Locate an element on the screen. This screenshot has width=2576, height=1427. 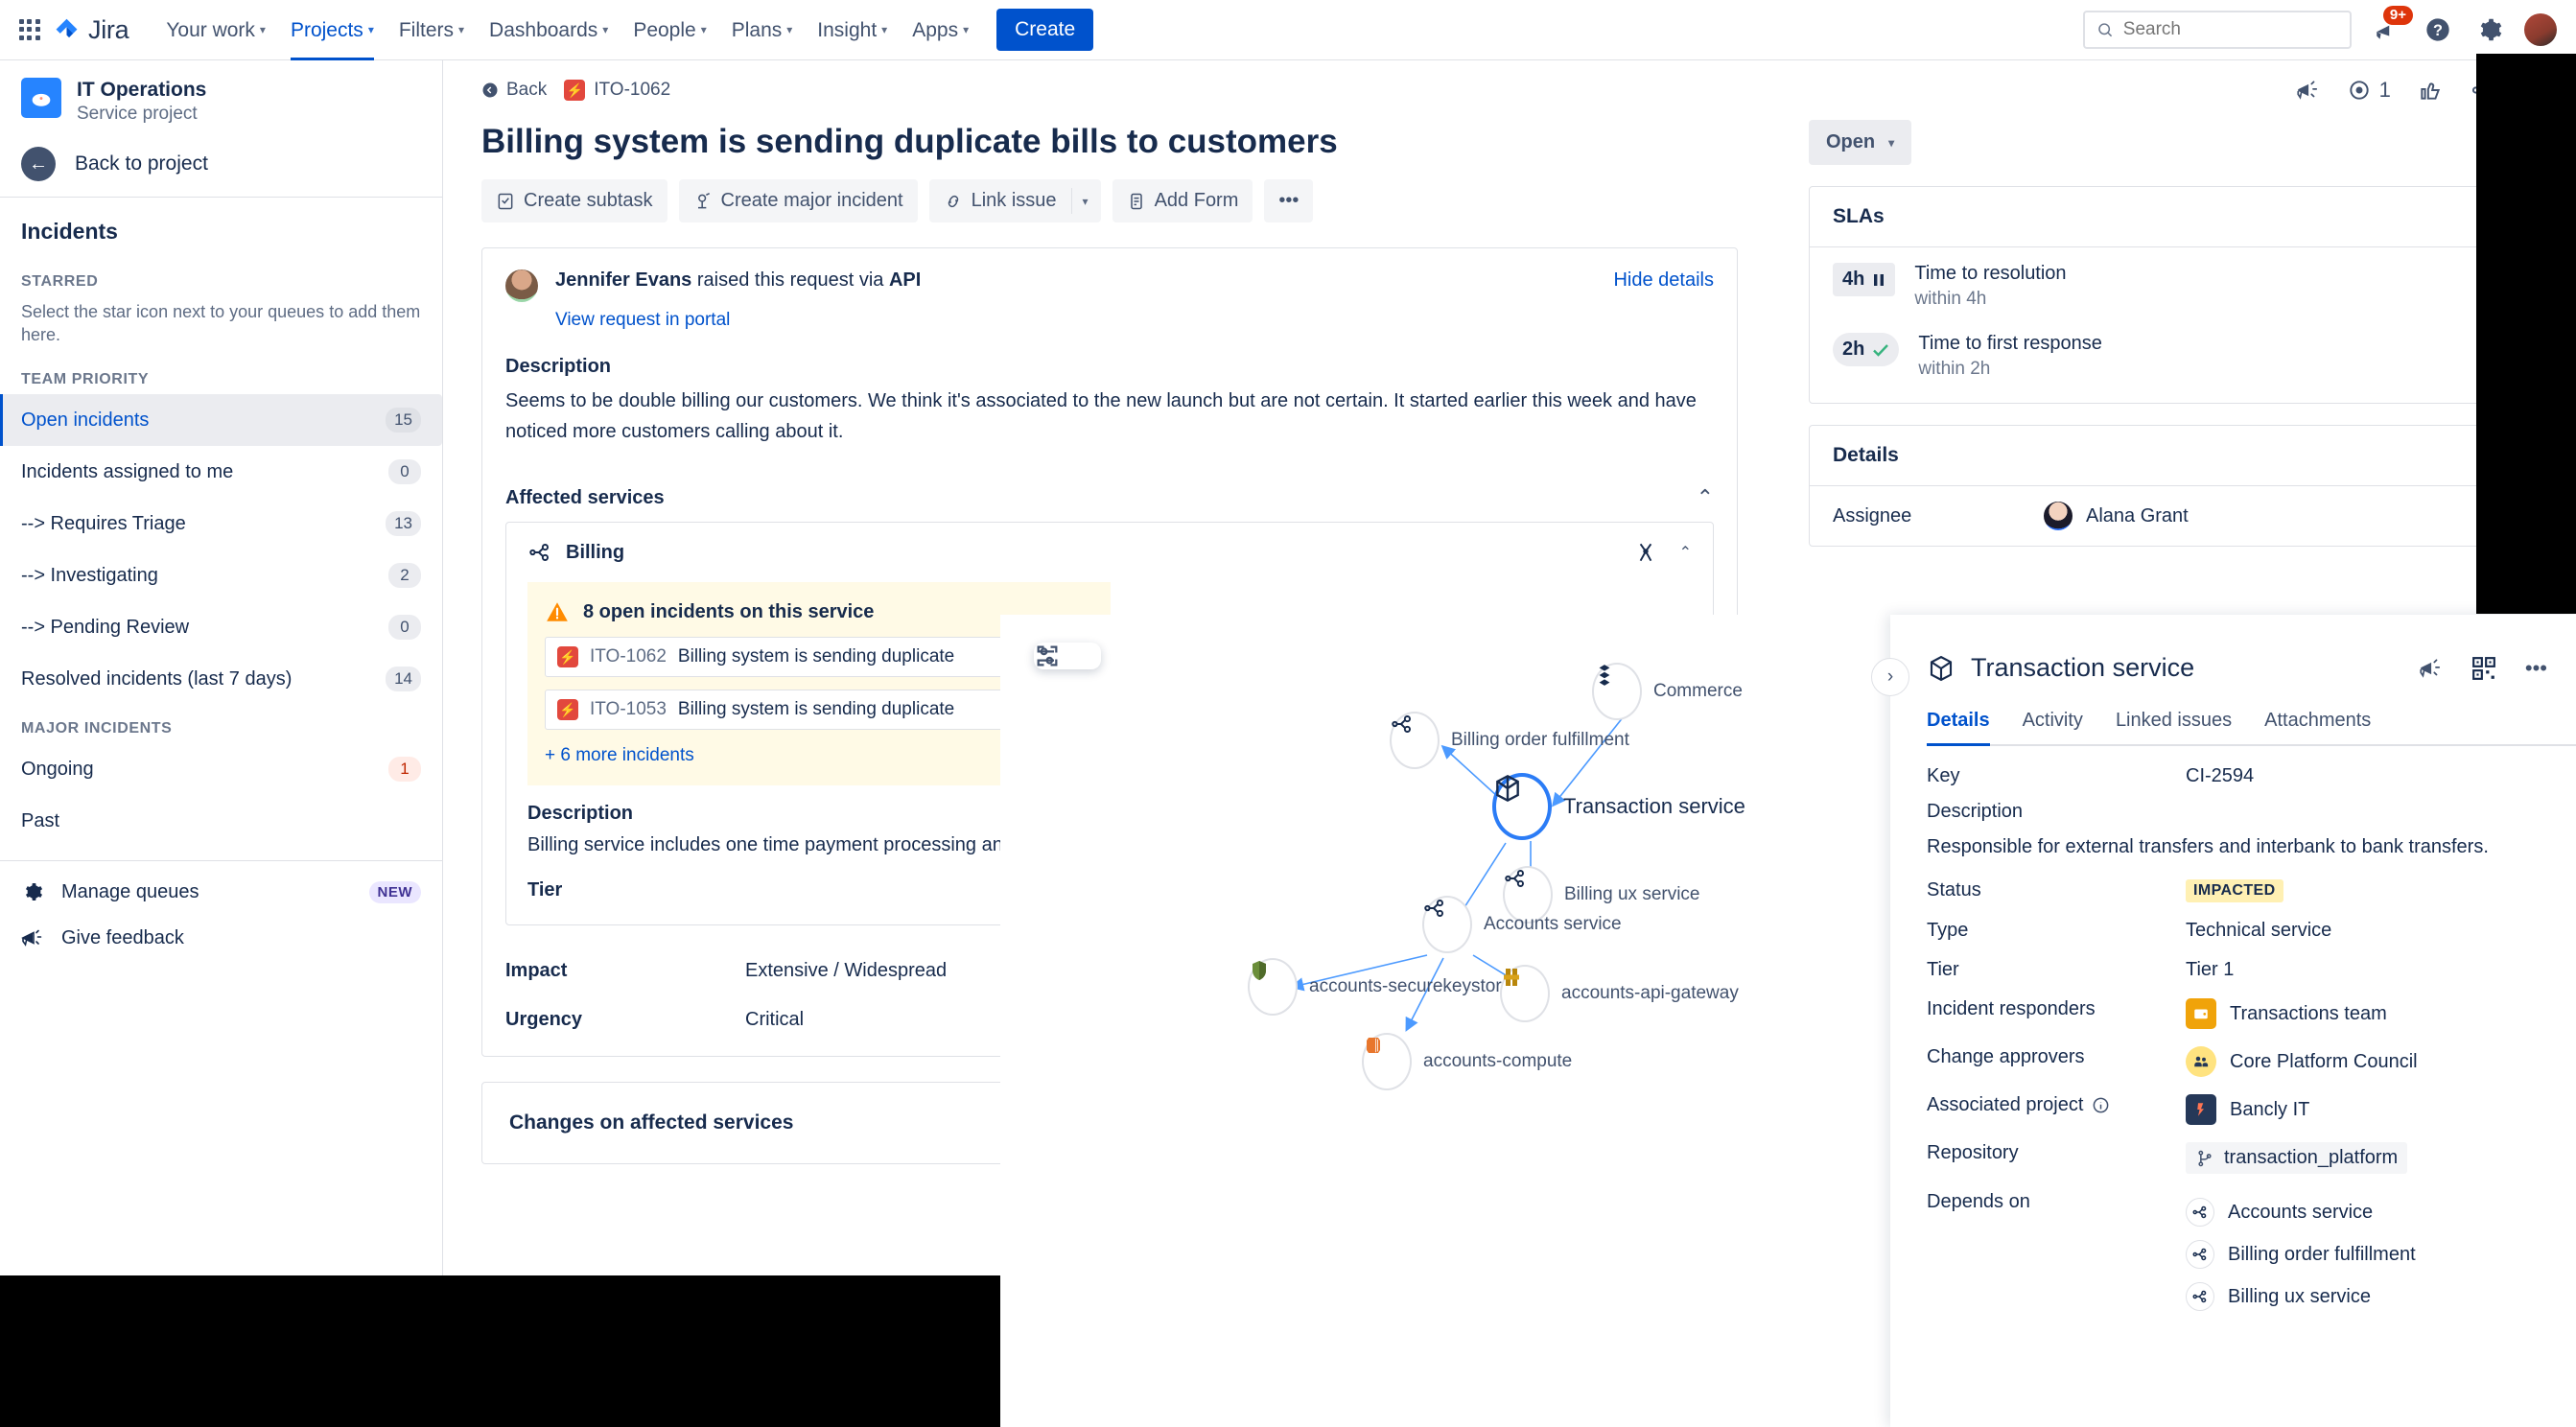
graph-node-transaction-service: Transaction service is located at coordinates (1618, 806).